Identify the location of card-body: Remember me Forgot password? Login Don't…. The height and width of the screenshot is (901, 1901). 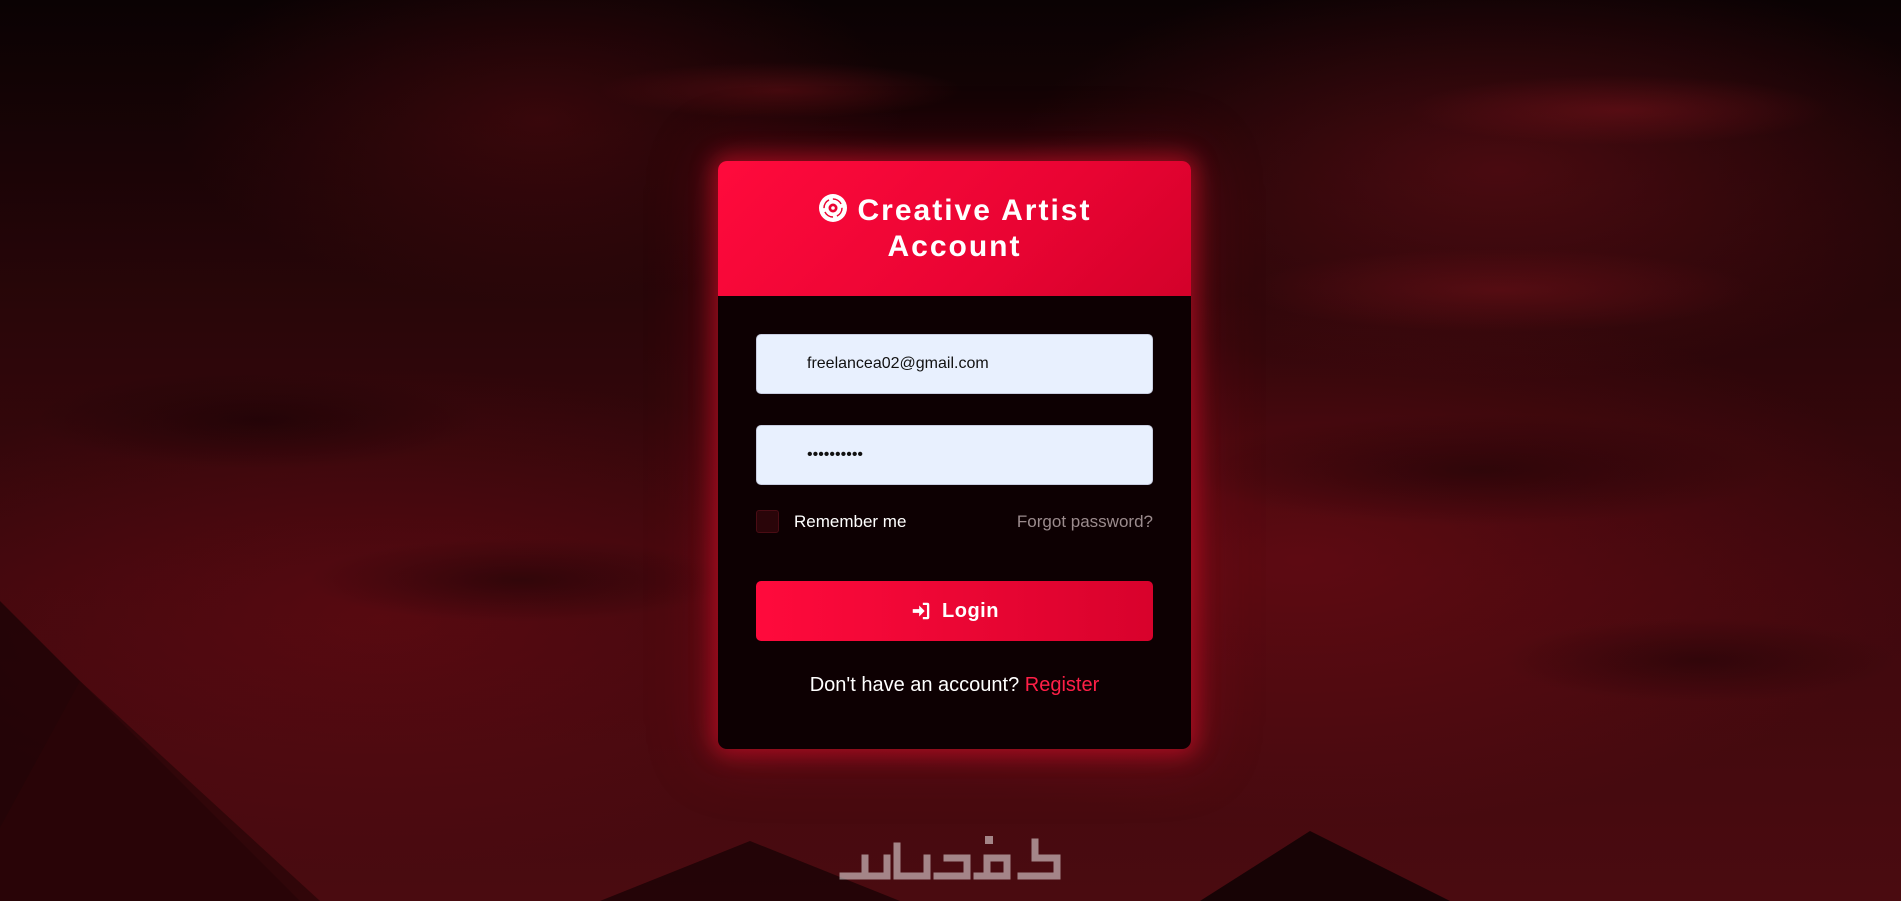
(954, 496).